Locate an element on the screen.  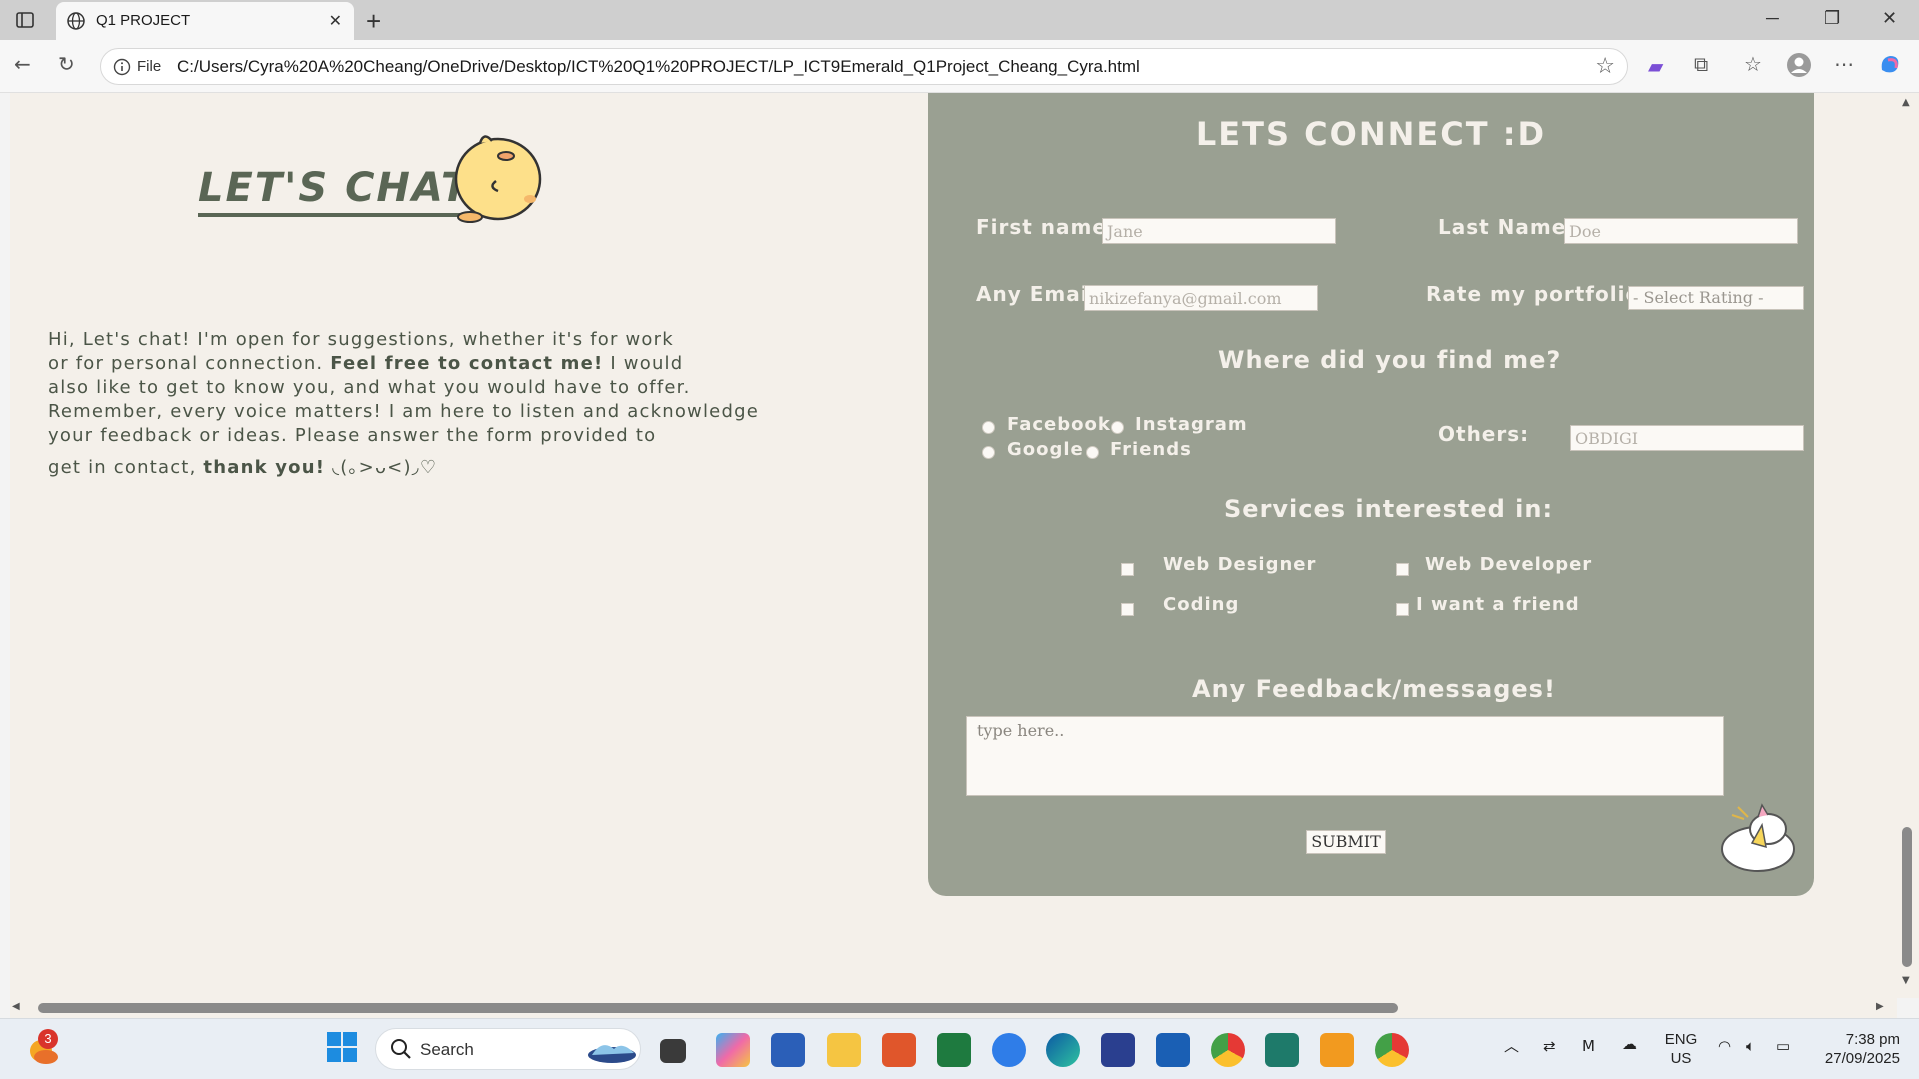
browser-tab-strip: Q1 PROJECT ✕ + ─ ❐ ✕ is located at coordinates (959, 20).